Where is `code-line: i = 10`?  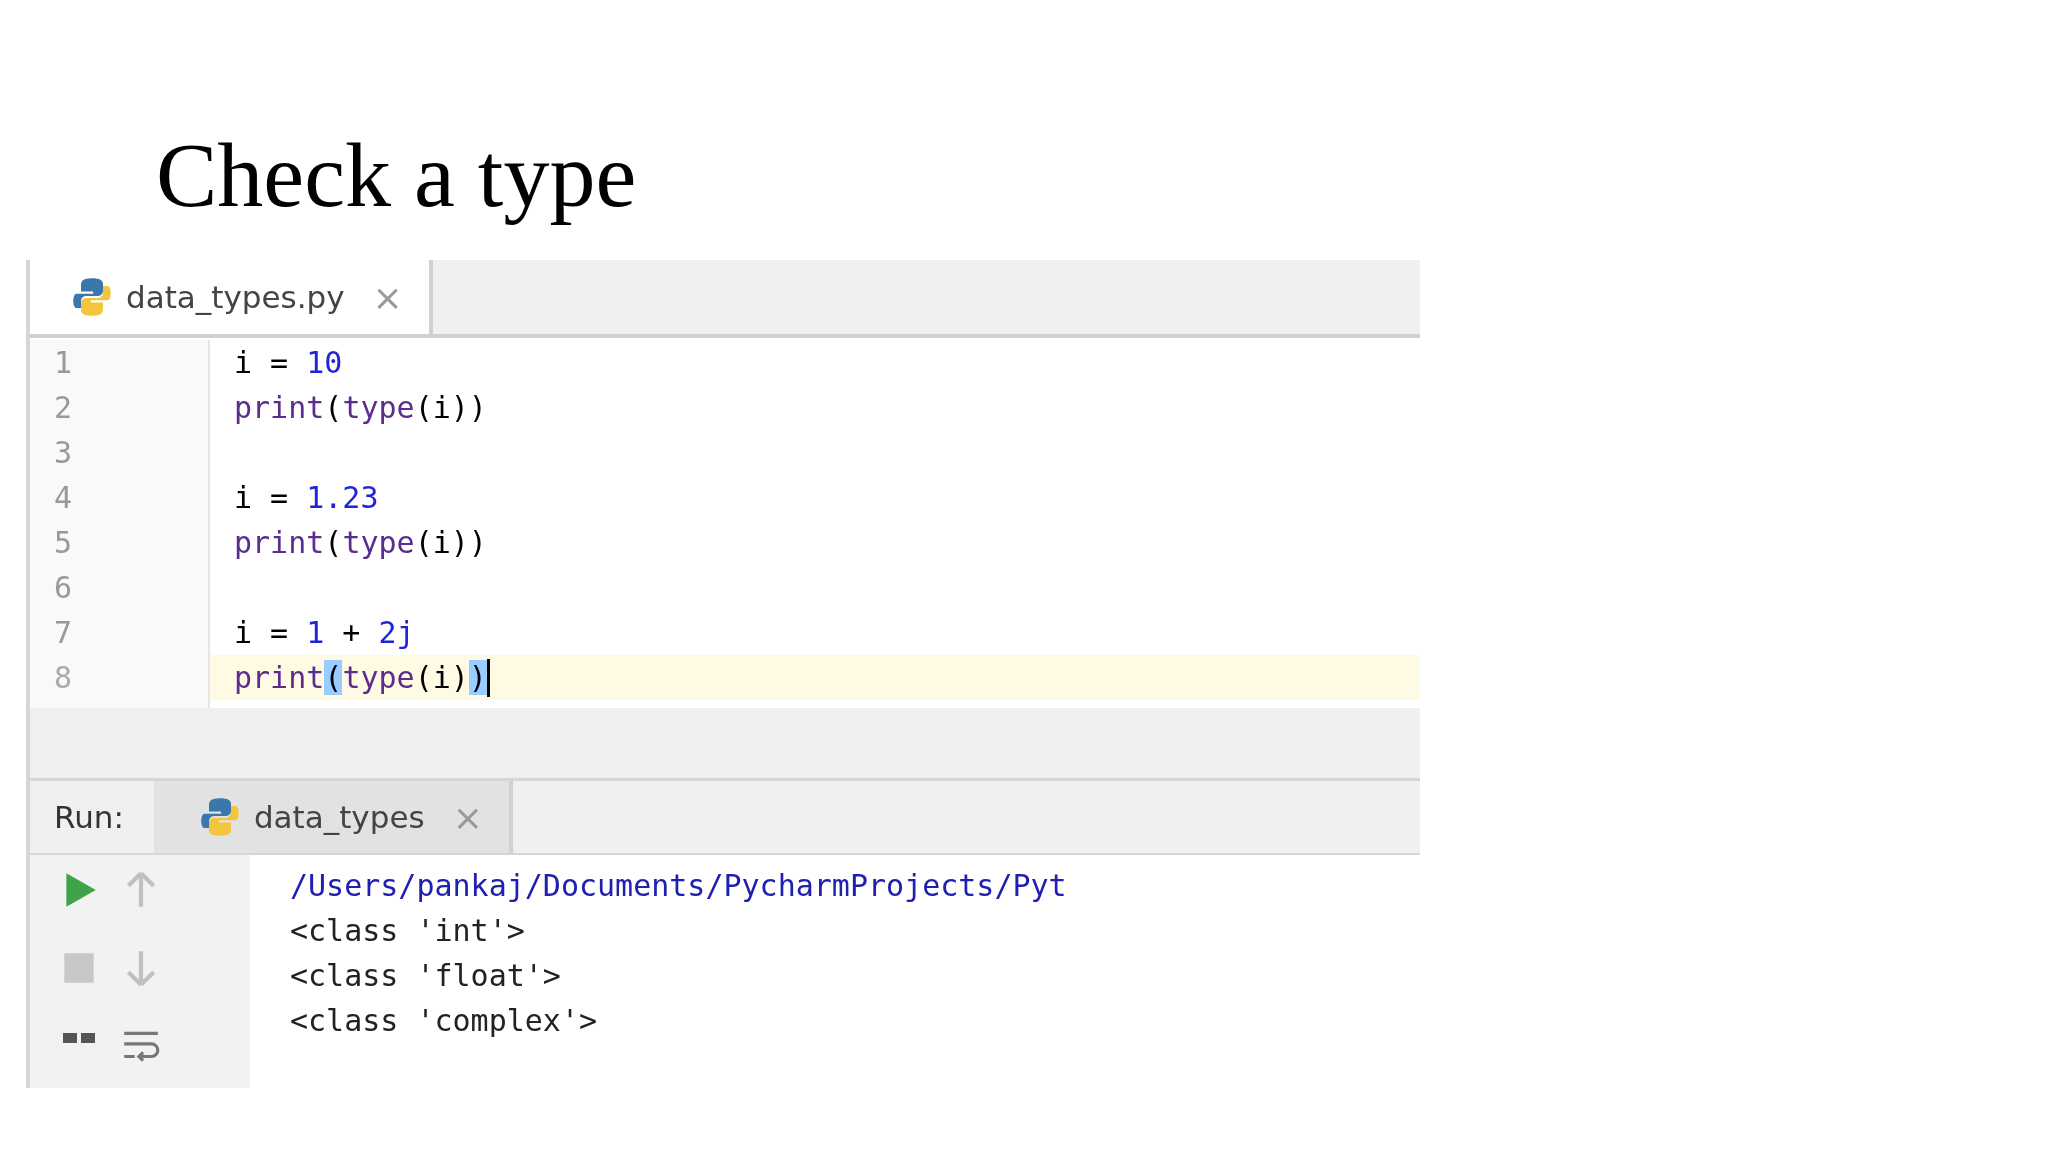
code-line: i = 10 is located at coordinates (288, 363).